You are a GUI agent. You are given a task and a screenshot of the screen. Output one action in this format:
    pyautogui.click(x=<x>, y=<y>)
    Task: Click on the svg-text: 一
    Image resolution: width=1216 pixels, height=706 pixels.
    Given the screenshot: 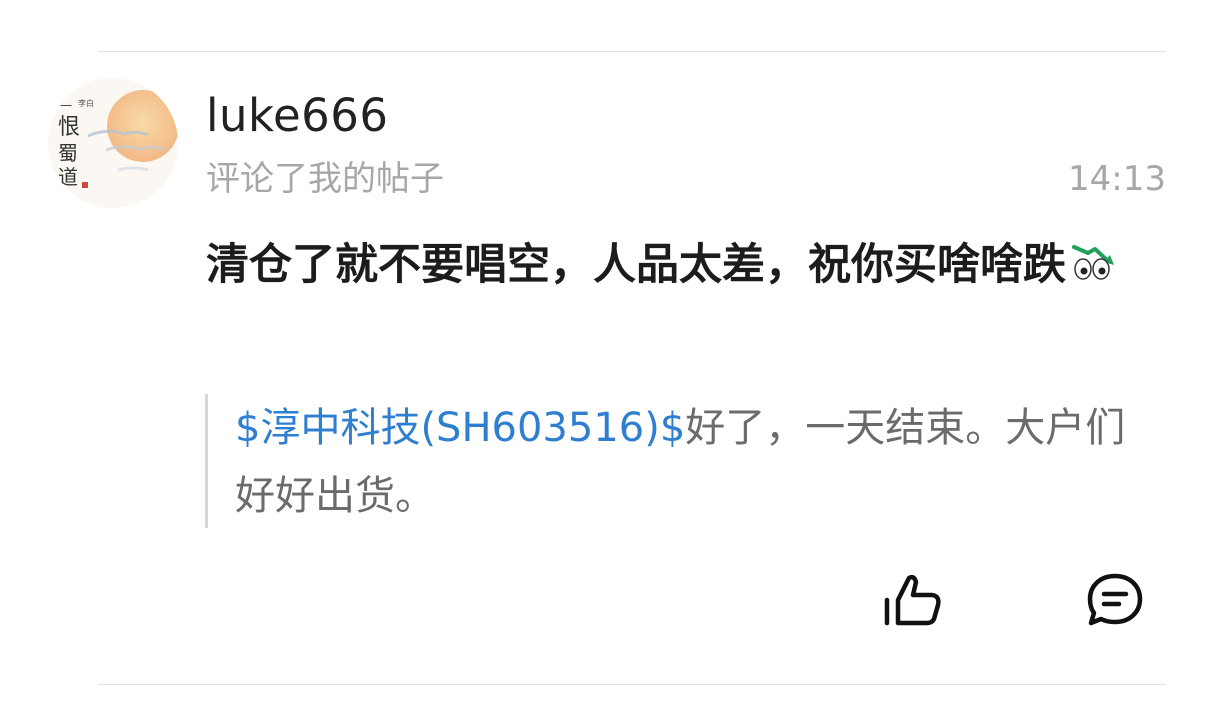 What is the action you would take?
    pyautogui.click(x=66, y=106)
    